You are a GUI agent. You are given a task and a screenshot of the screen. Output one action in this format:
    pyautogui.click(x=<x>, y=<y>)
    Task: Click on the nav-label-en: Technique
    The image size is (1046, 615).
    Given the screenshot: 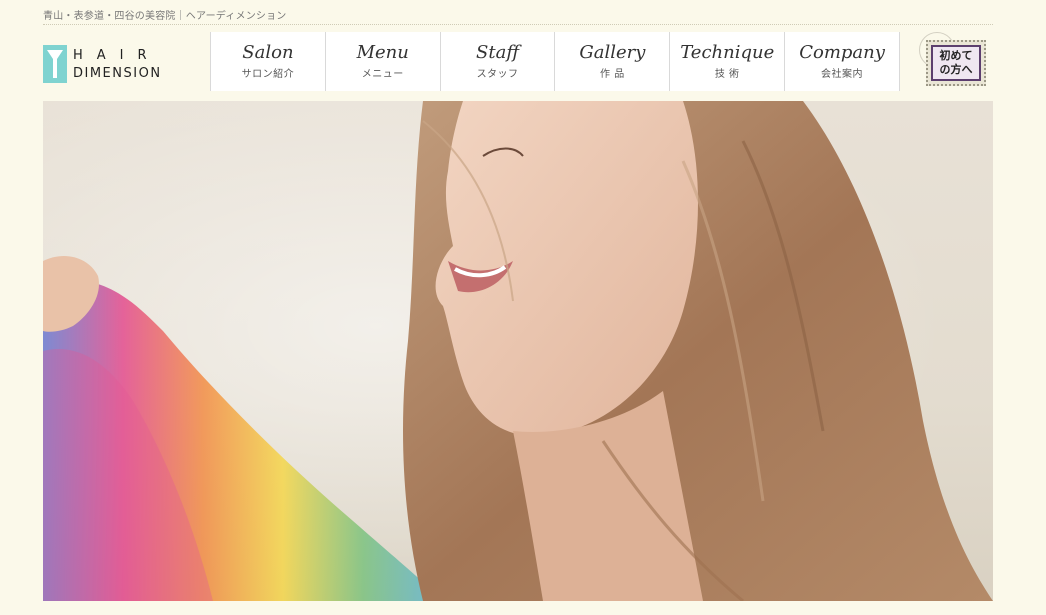 What is the action you would take?
    pyautogui.click(x=727, y=52)
    